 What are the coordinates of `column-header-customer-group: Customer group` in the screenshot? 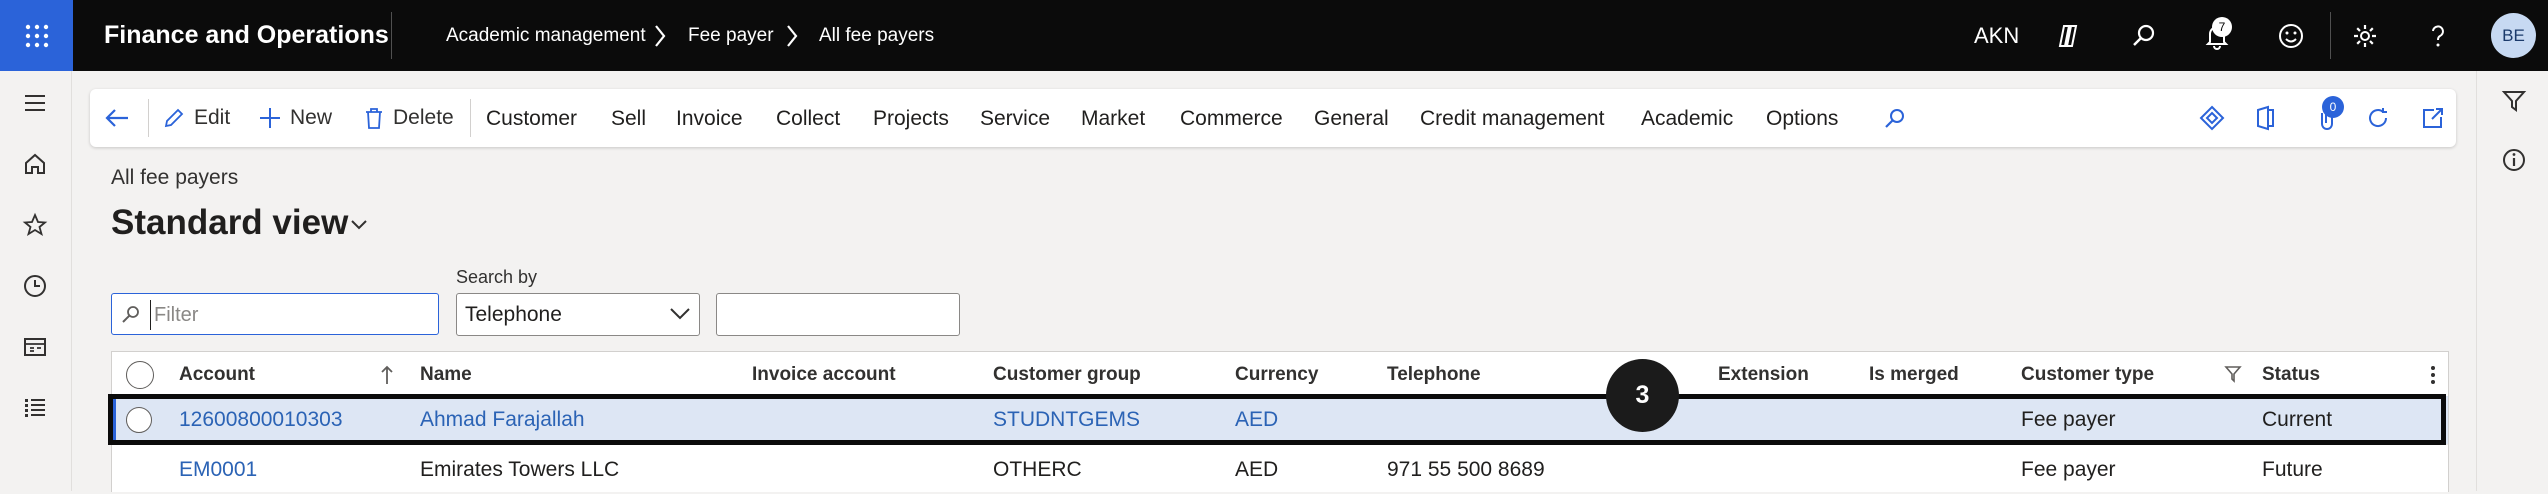 It's located at (1067, 374).